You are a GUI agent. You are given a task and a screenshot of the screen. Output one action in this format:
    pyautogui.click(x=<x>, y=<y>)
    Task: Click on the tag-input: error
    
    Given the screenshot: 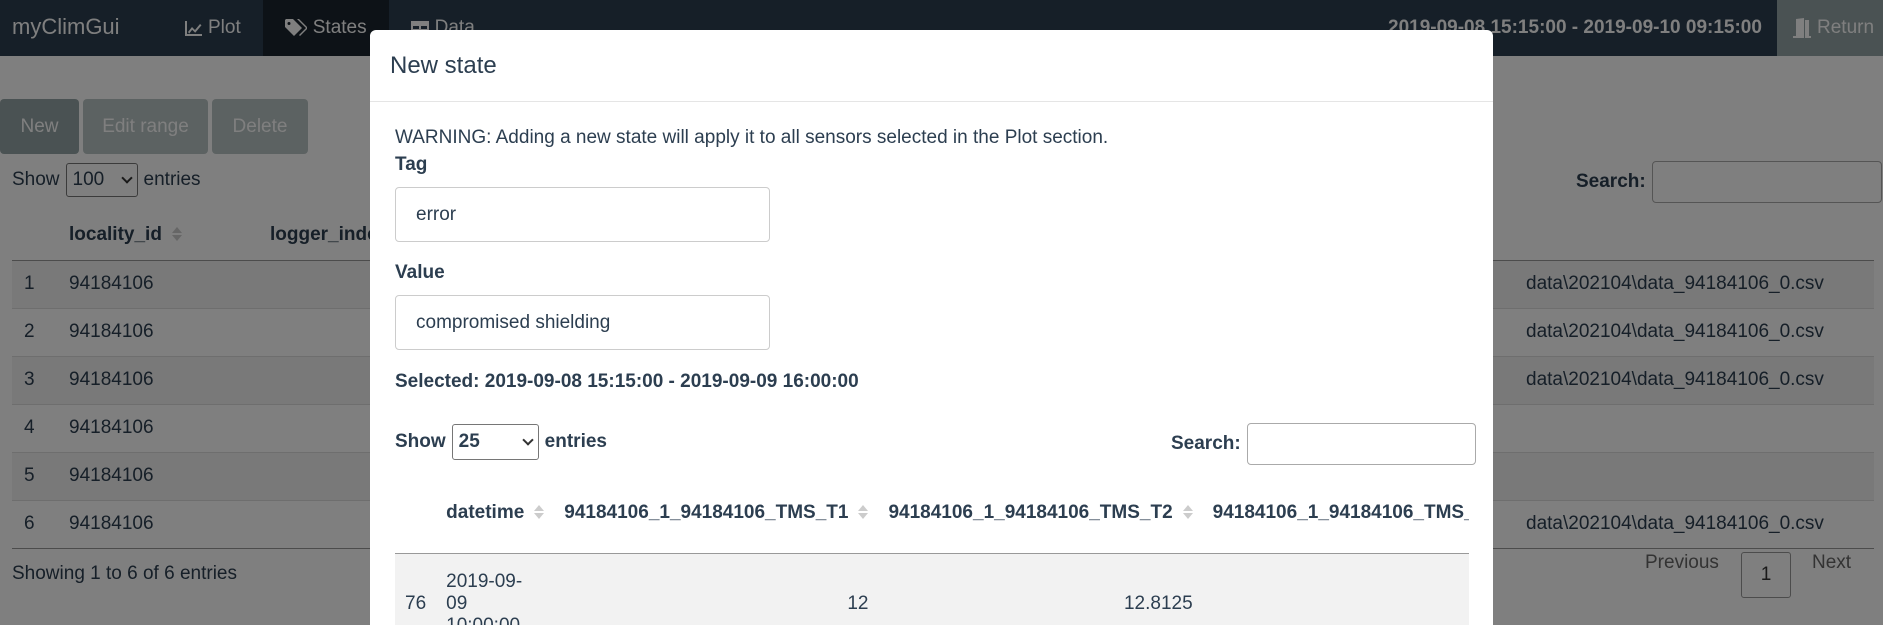 What is the action you would take?
    pyautogui.click(x=582, y=214)
    